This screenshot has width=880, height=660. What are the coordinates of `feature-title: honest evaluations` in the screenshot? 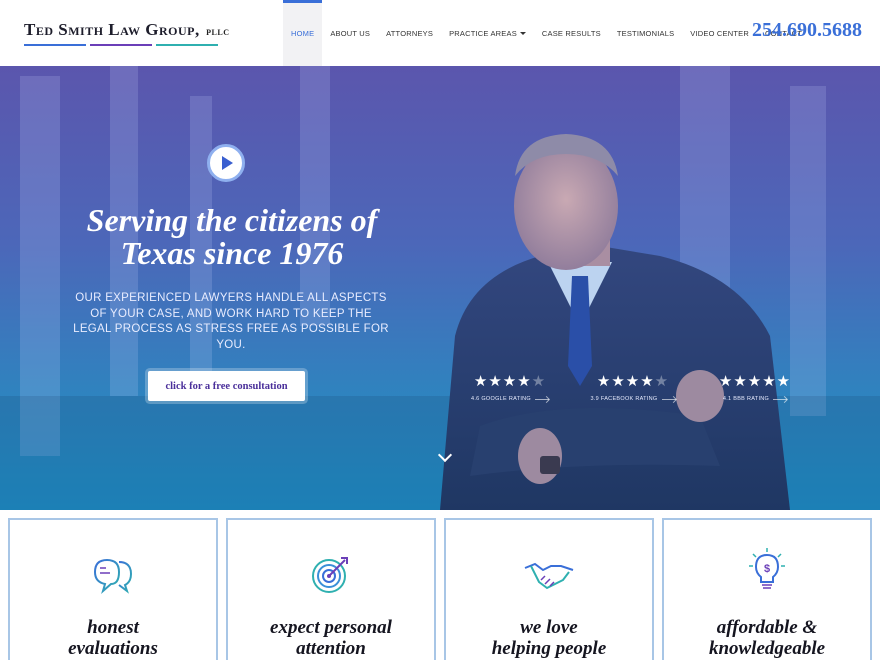 It's located at (113, 638).